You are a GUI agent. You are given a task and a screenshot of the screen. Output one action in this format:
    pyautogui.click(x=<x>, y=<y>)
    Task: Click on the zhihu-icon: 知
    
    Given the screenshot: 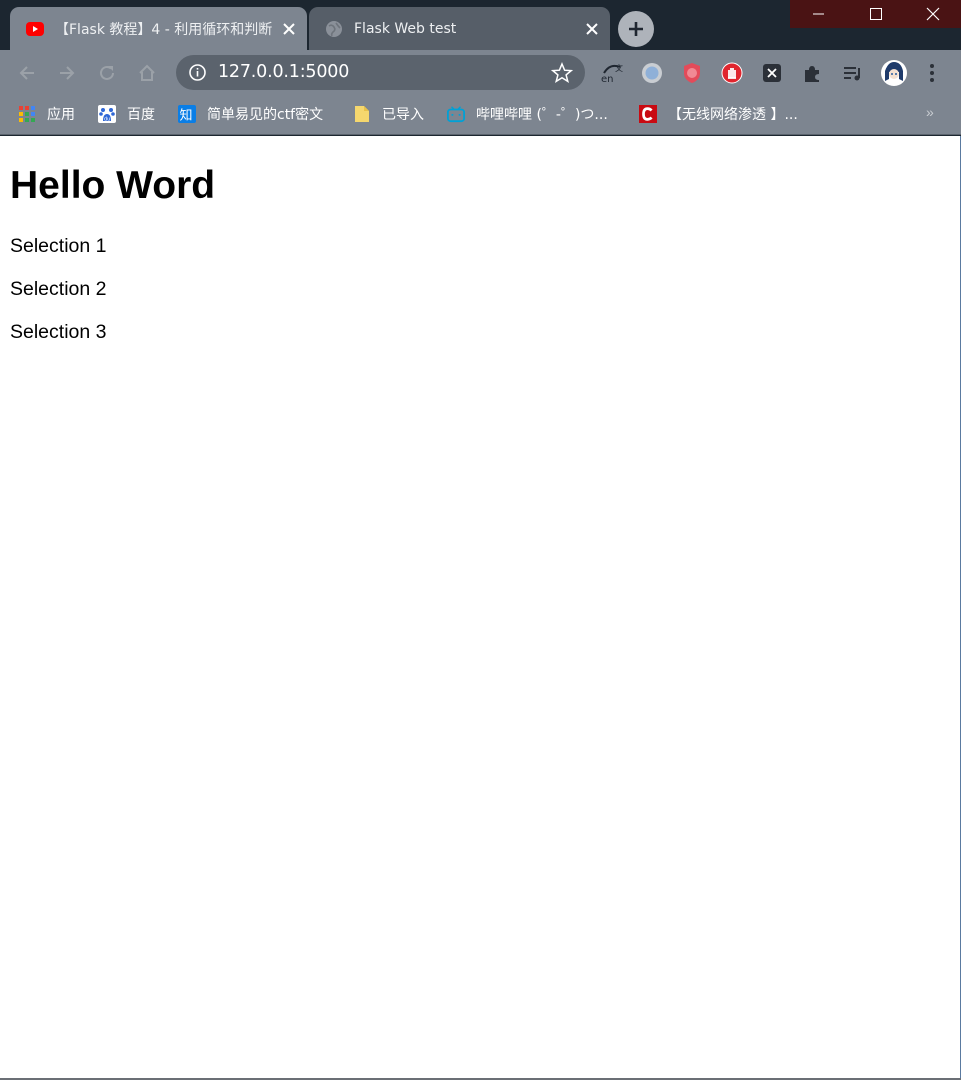 What is the action you would take?
    pyautogui.click(x=187, y=114)
    